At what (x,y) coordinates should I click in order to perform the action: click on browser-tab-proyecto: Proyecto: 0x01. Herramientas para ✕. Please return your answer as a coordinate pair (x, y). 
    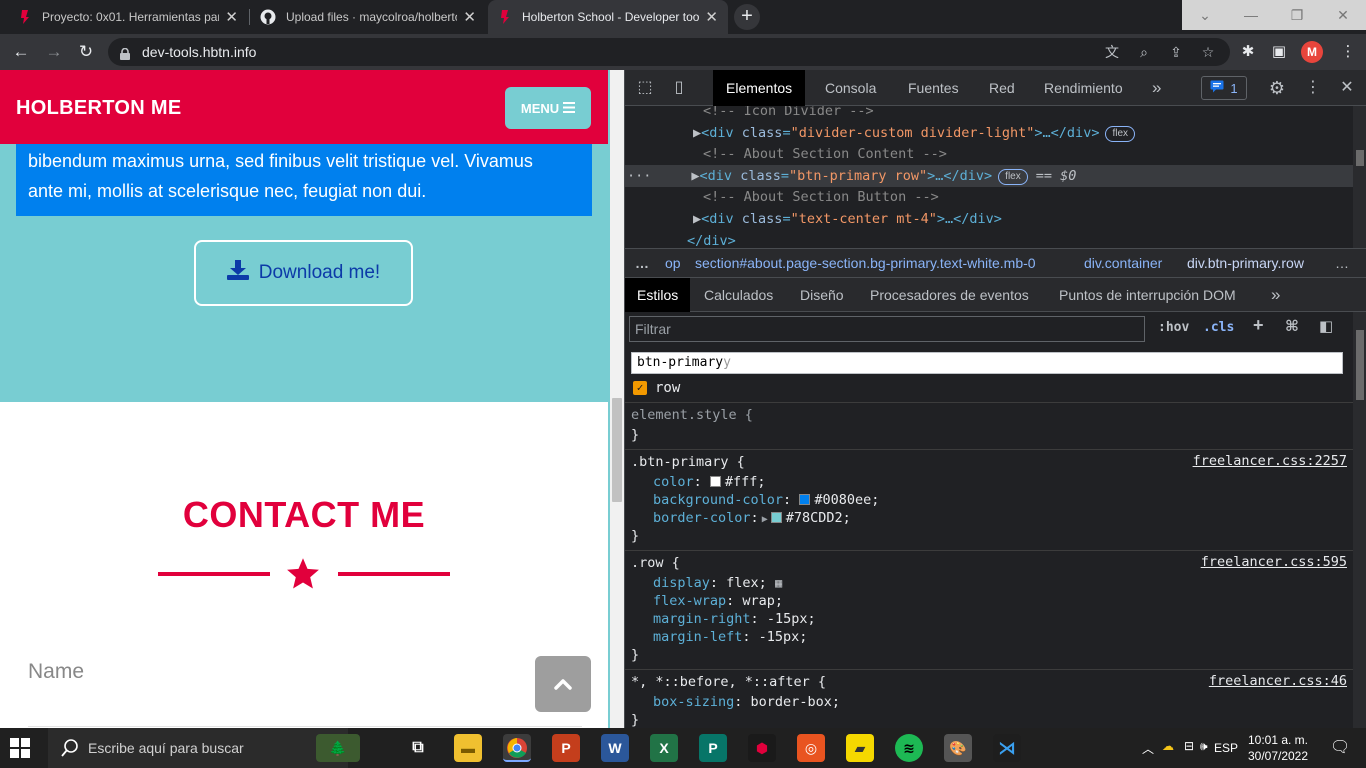
    Looking at the image, I should click on (128, 17).